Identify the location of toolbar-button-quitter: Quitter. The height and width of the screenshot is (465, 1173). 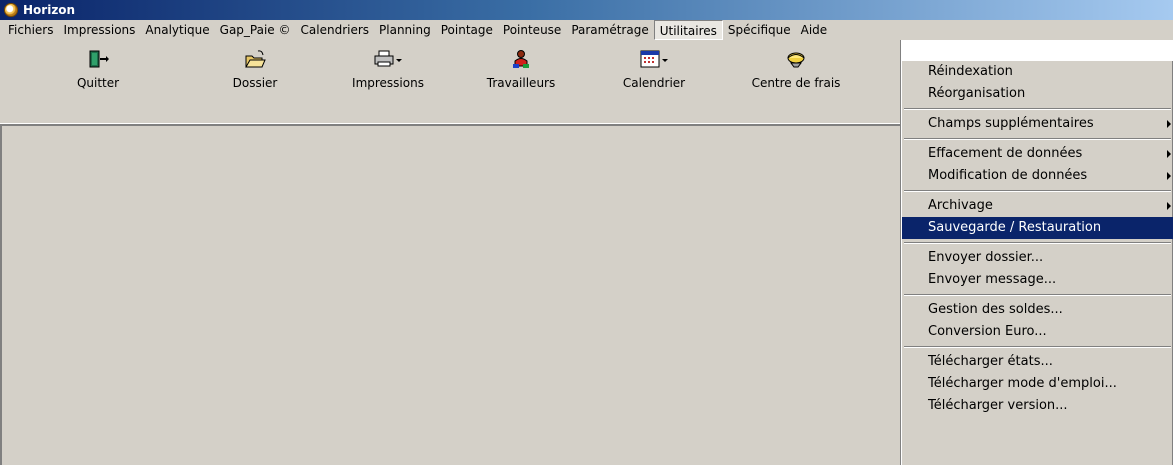
(98, 68).